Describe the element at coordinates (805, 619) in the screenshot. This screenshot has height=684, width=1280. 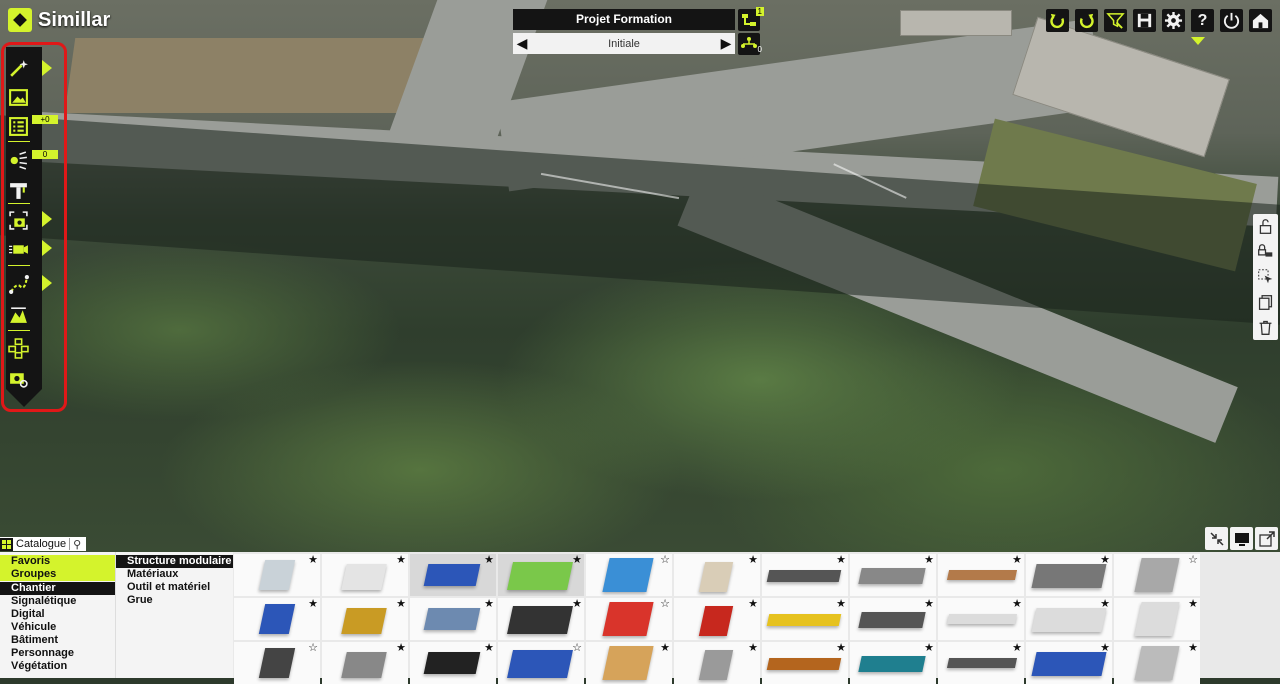
I see `catalog-item-yellow-ramp: ★` at that location.